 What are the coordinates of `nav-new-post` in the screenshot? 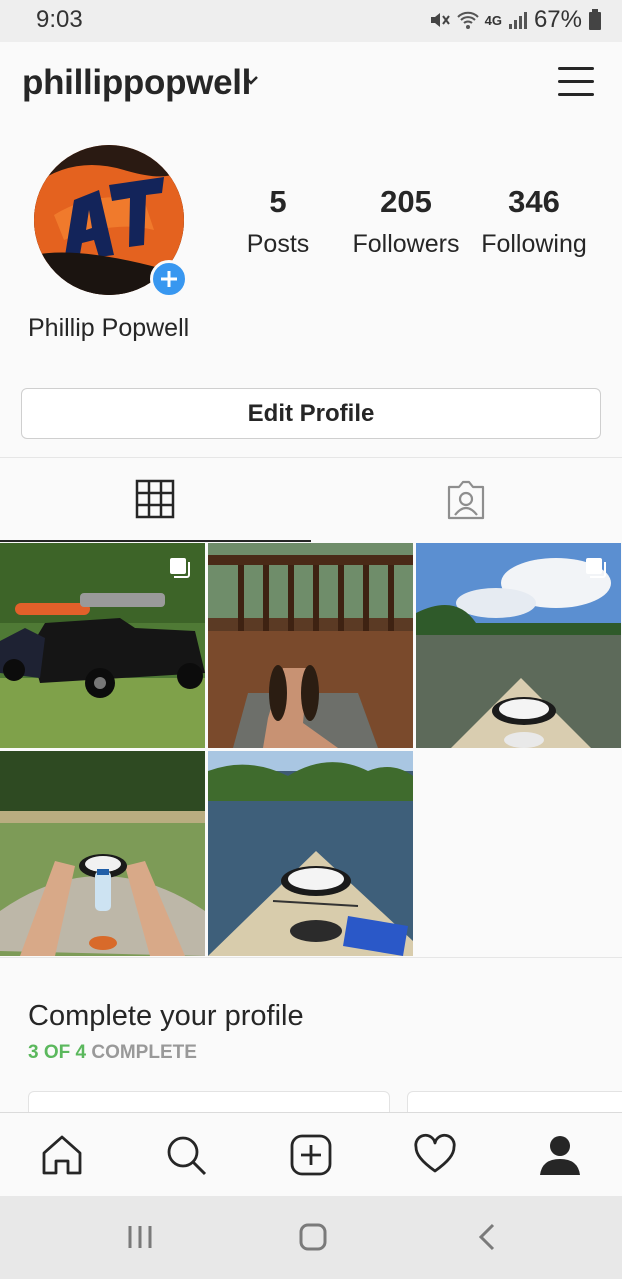 It's located at (311, 1155).